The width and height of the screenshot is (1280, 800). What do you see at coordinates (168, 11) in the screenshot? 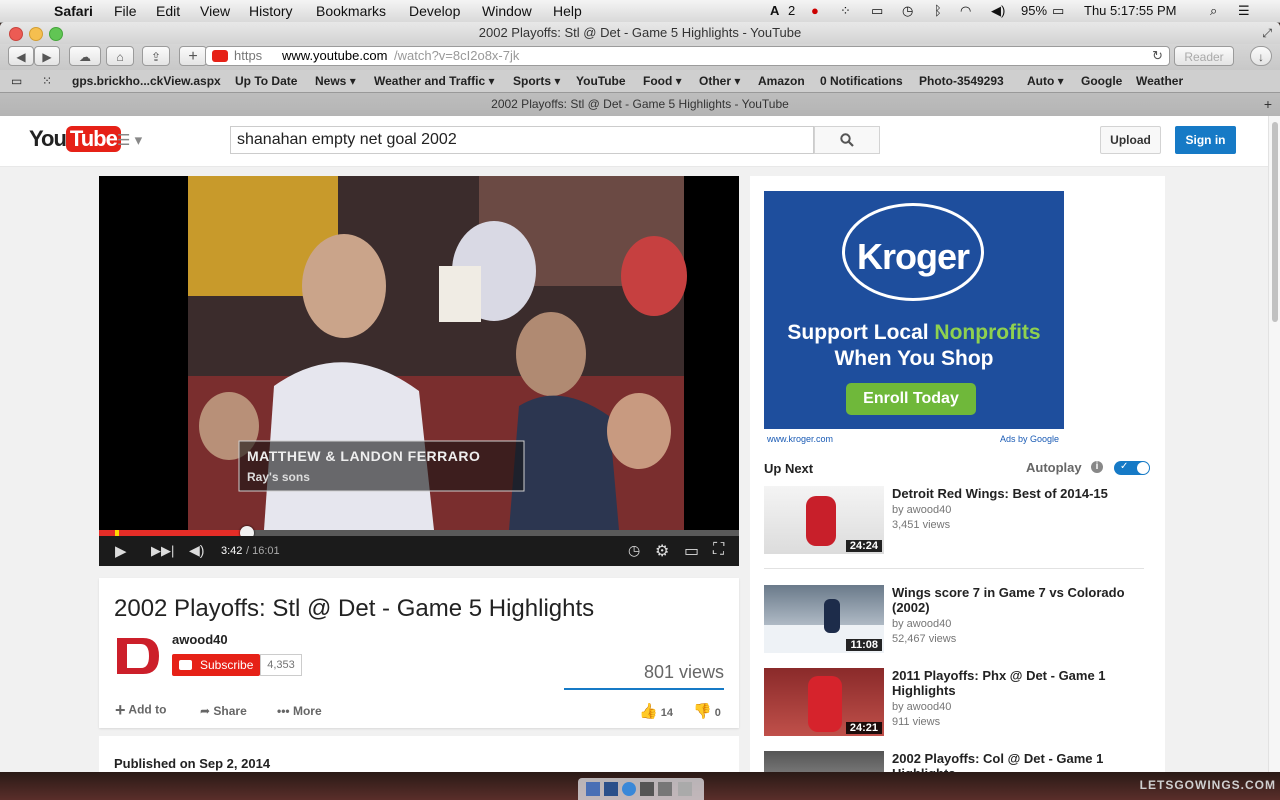
I see `menu-edit: Edit` at bounding box center [168, 11].